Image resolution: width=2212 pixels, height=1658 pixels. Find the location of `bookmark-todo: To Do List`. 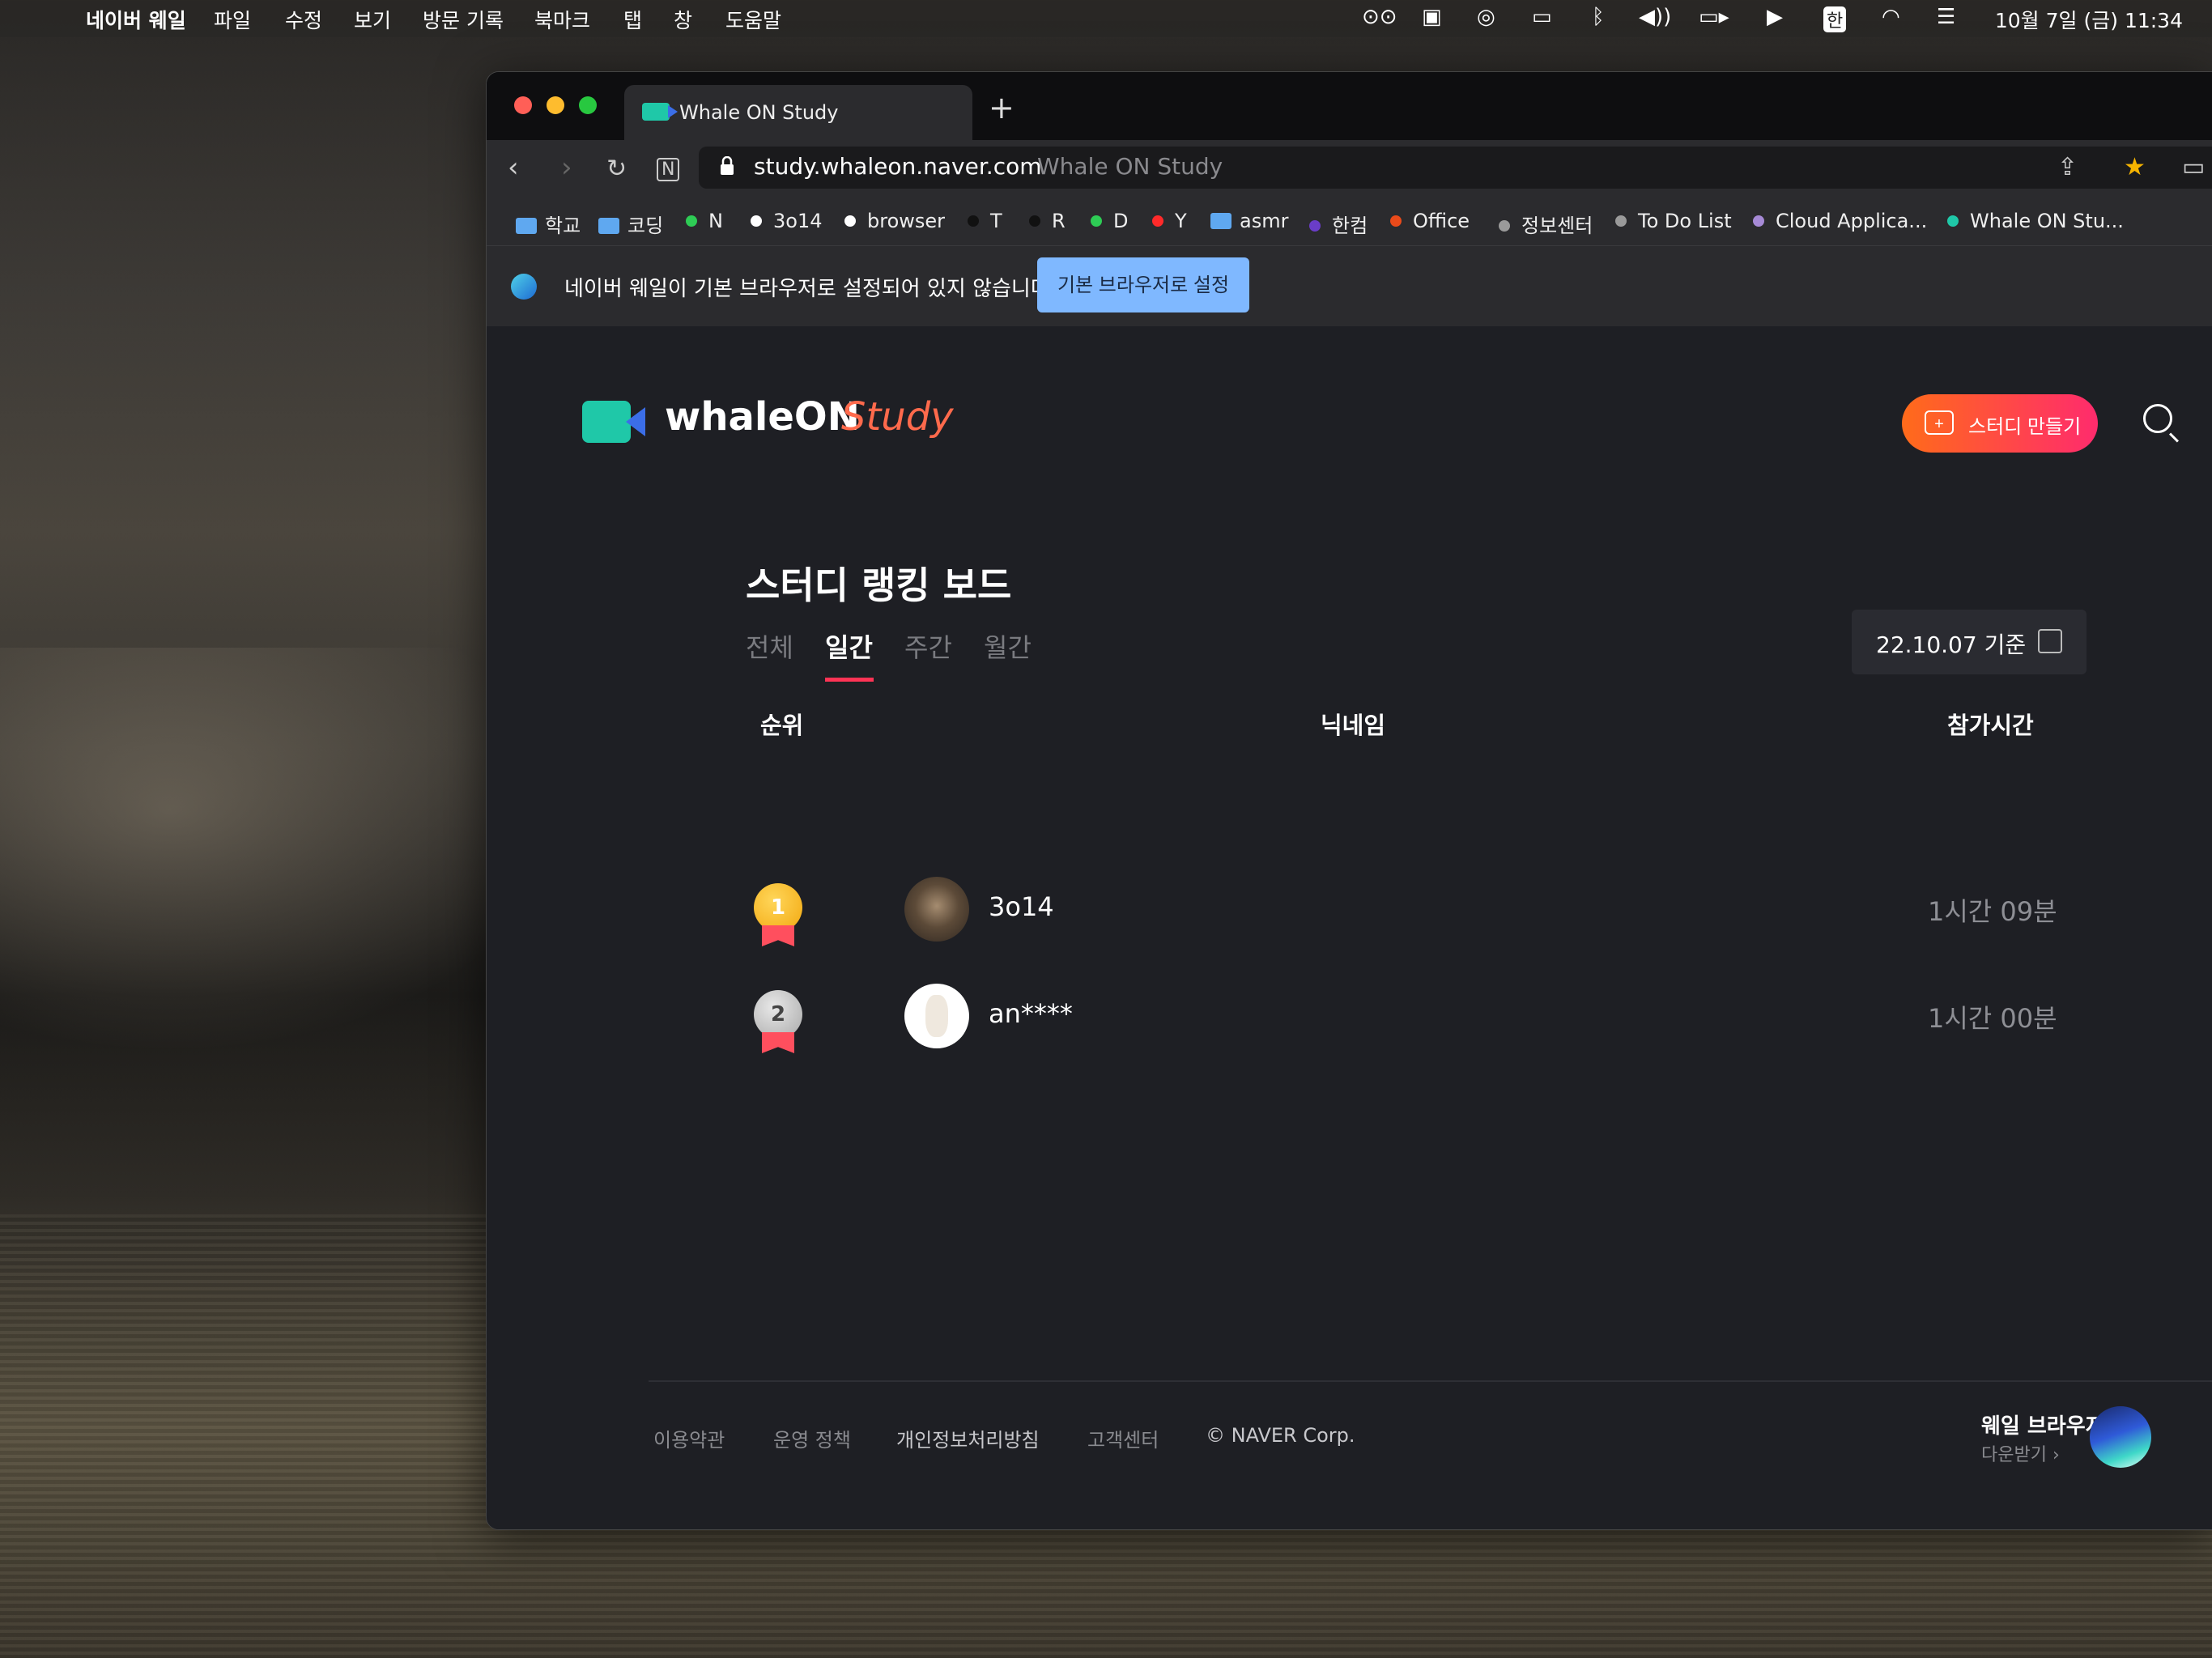

bookmark-todo: To Do List is located at coordinates (1674, 221).